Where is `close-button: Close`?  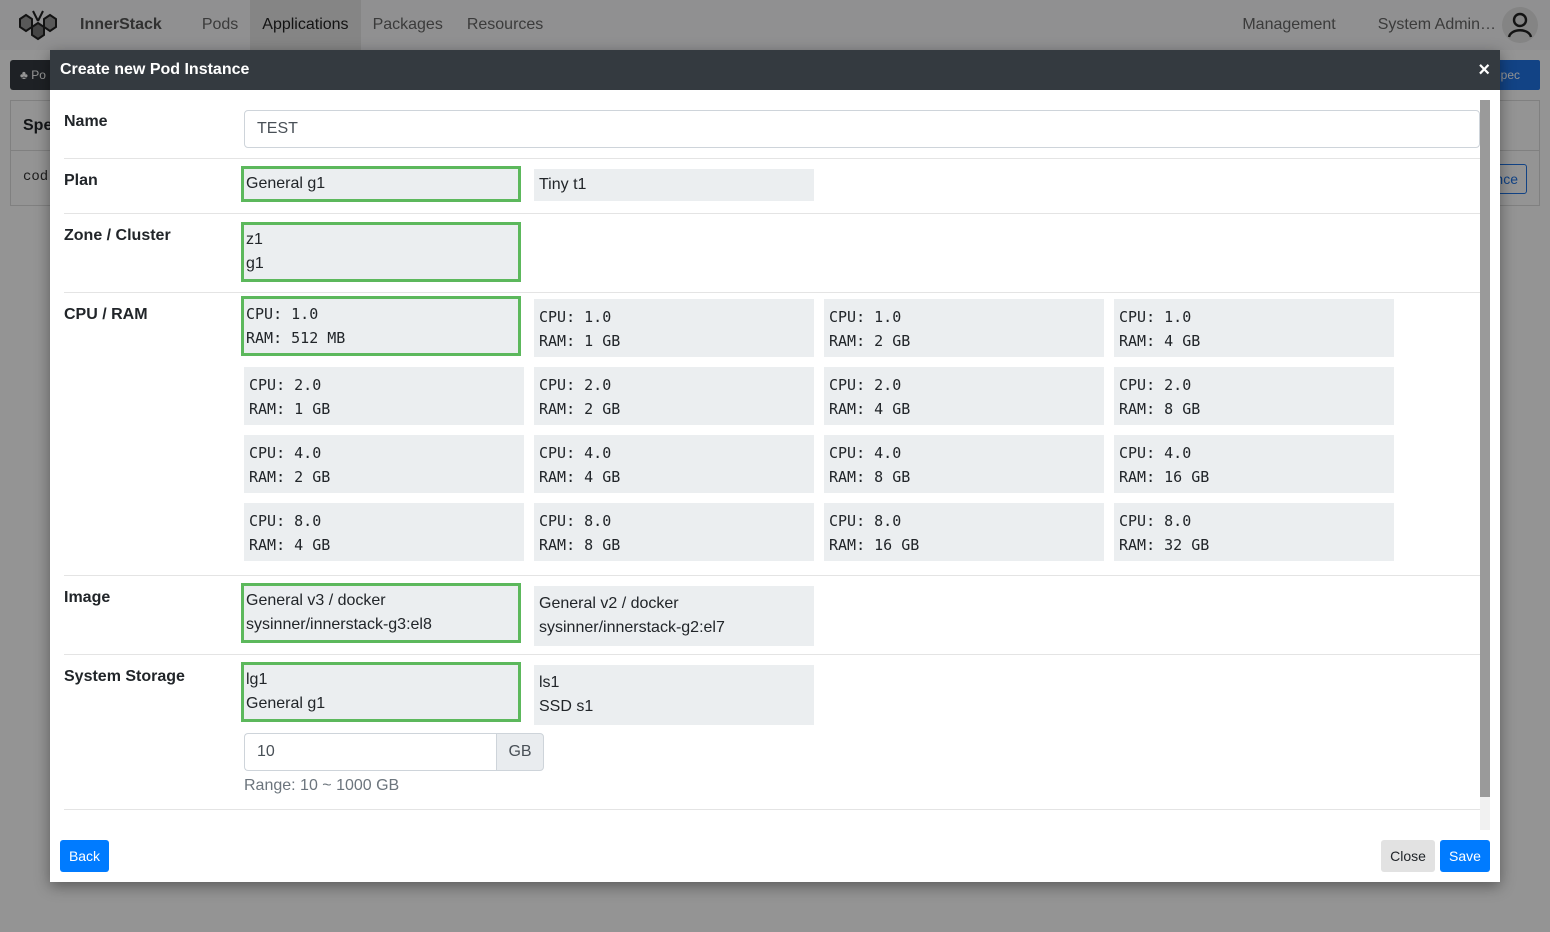
close-button: Close is located at coordinates (1408, 856).